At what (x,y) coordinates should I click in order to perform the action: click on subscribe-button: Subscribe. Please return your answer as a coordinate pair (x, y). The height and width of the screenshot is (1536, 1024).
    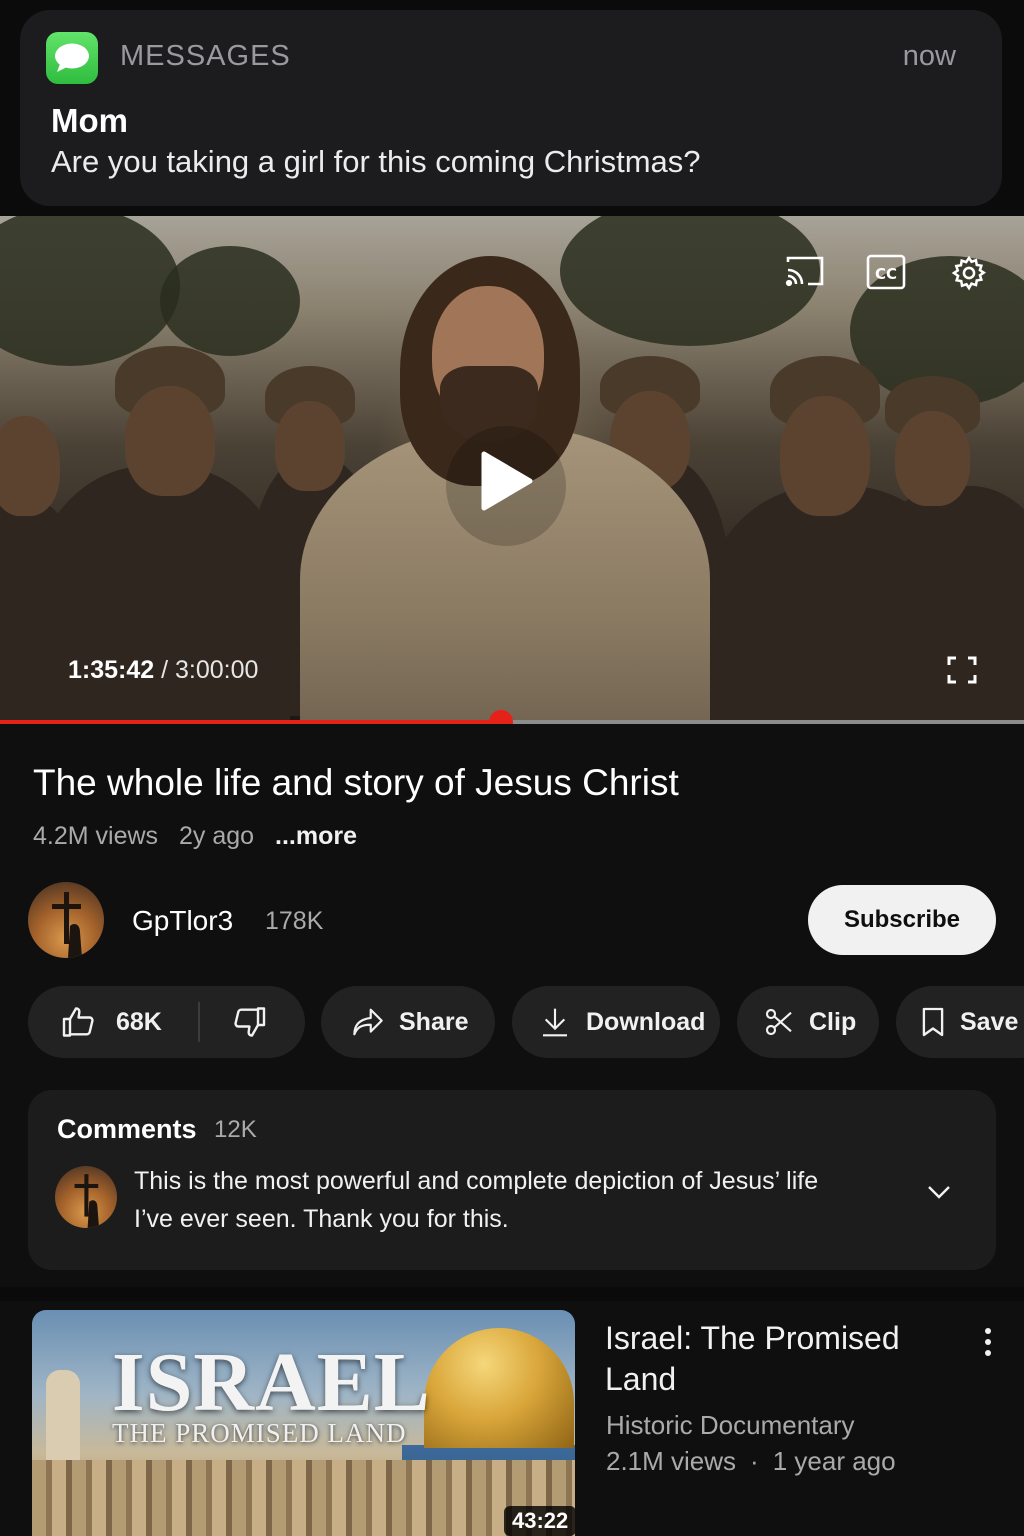
    Looking at the image, I should click on (902, 920).